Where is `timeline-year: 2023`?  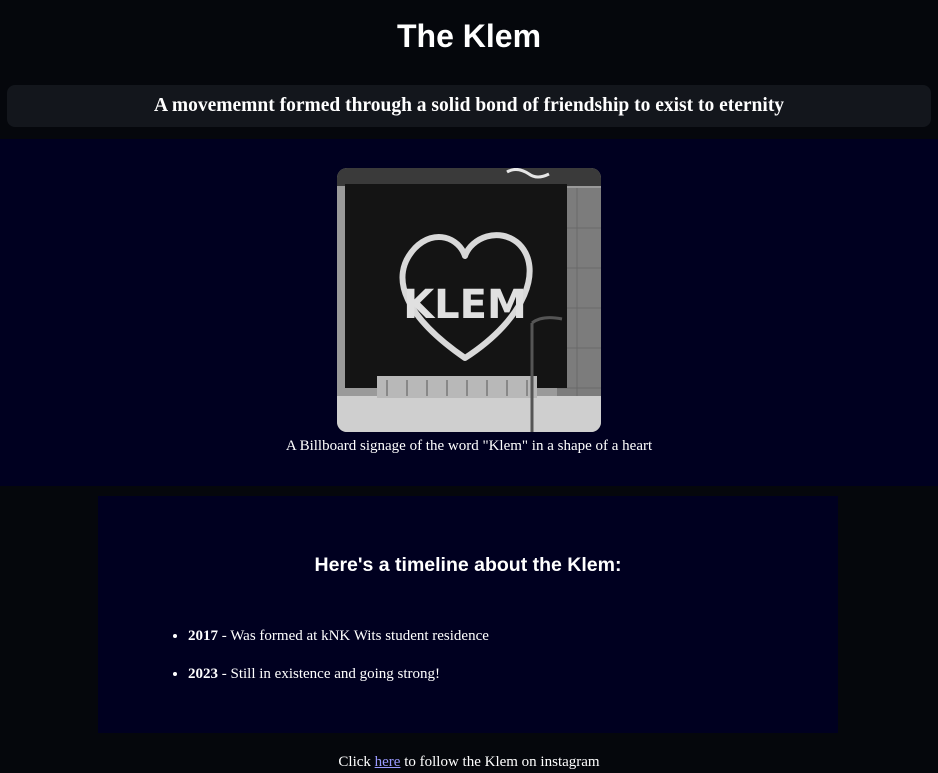
timeline-year: 2023 is located at coordinates (203, 674).